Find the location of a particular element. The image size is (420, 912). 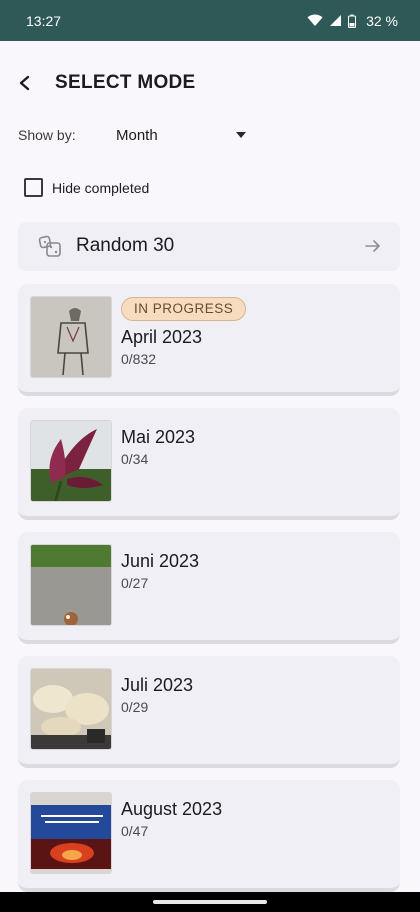

month-card-juni-2023: Juni 2023 0/27 is located at coordinates (209, 588).